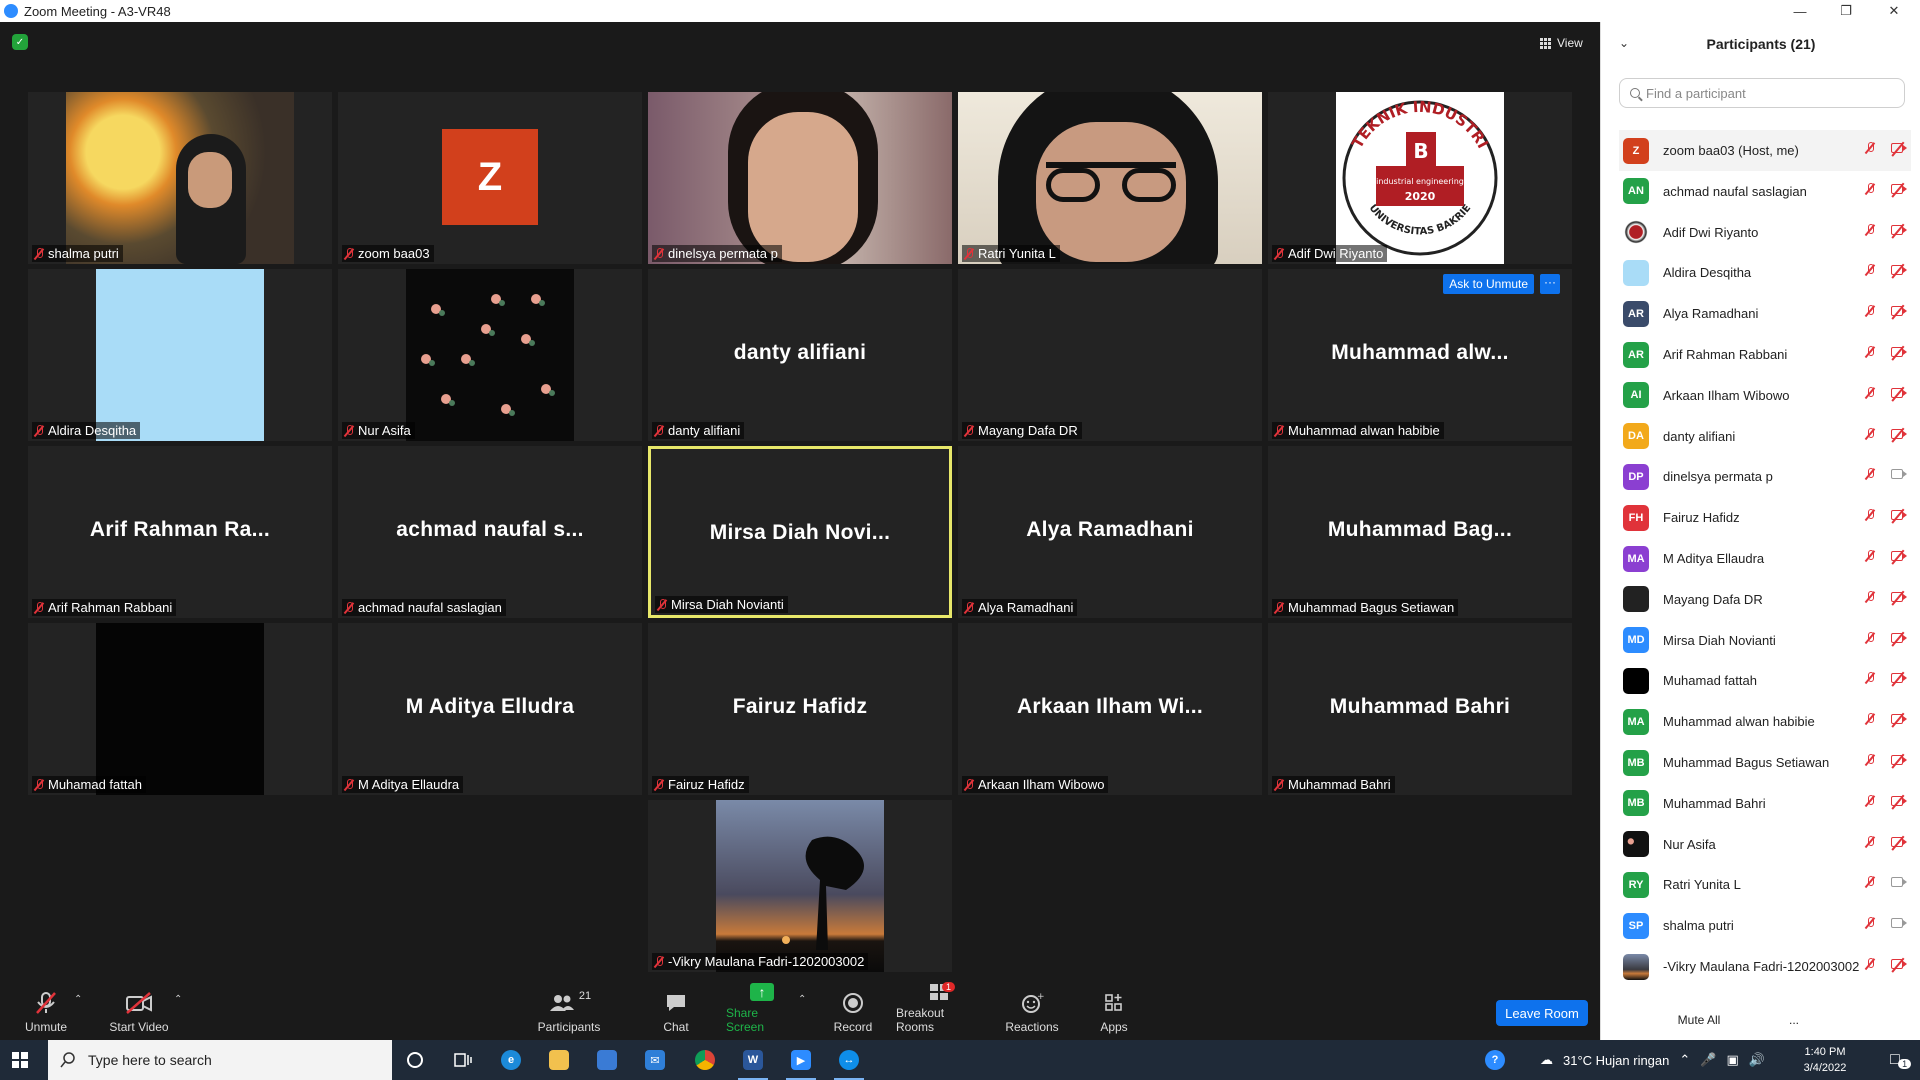  What do you see at coordinates (1765, 803) in the screenshot?
I see `participant-row: MB Muhammad Bahri` at bounding box center [1765, 803].